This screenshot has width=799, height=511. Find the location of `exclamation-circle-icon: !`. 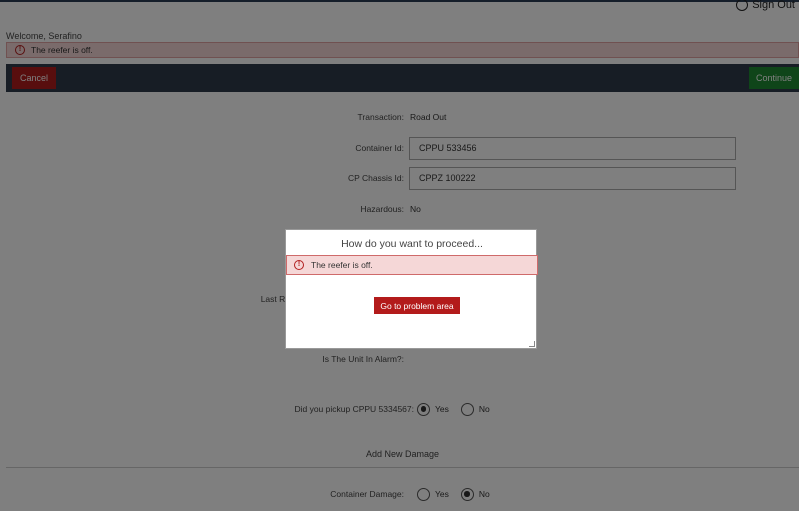

exclamation-circle-icon: ! is located at coordinates (299, 265).